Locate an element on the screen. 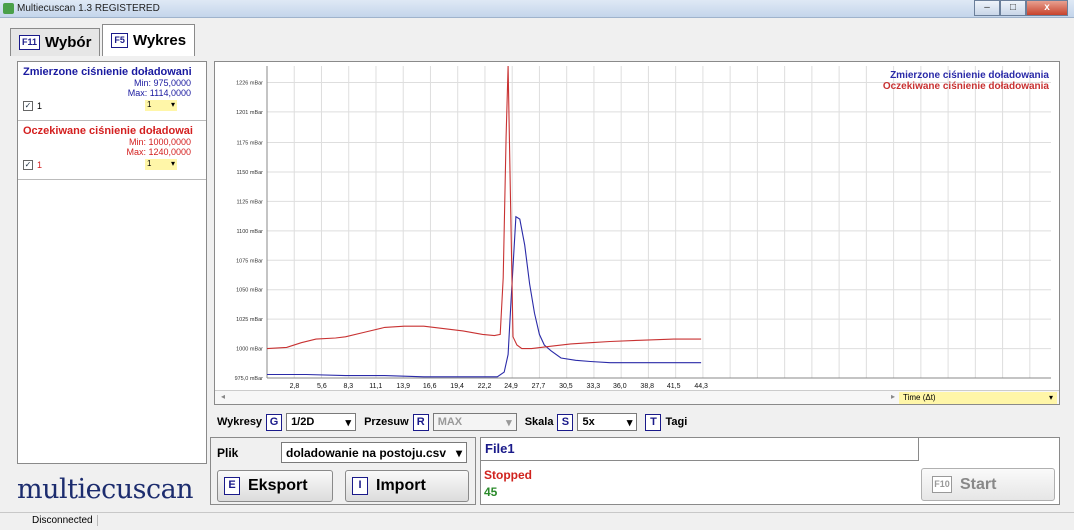 The height and width of the screenshot is (530, 1074). x-tick-label: 13,9 is located at coordinates (403, 386).